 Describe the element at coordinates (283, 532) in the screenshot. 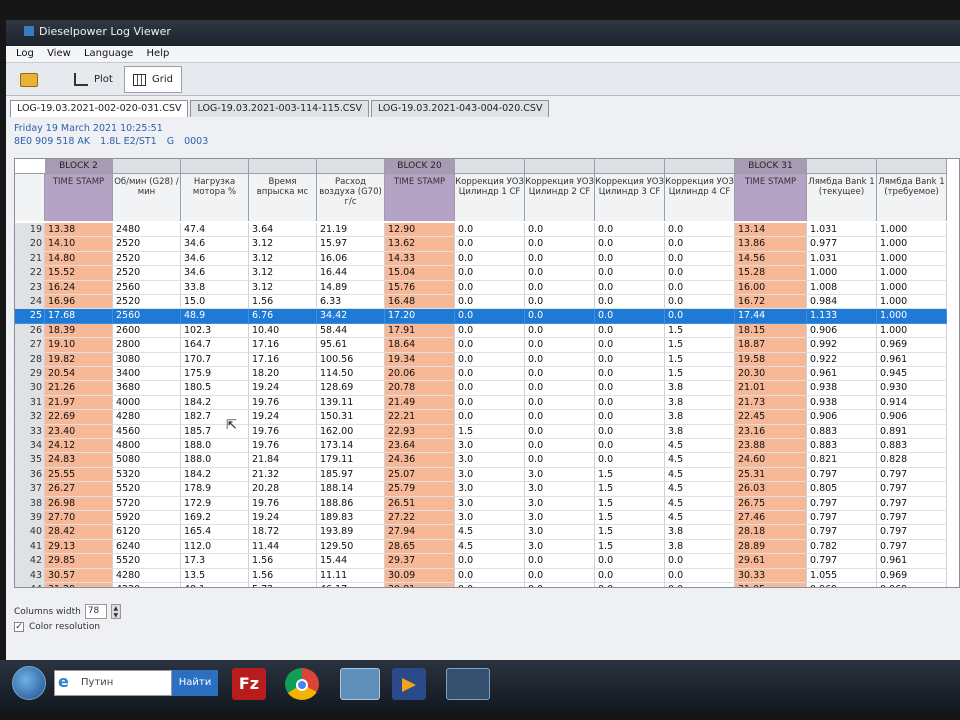

I see `table-cell: 18.72` at that location.